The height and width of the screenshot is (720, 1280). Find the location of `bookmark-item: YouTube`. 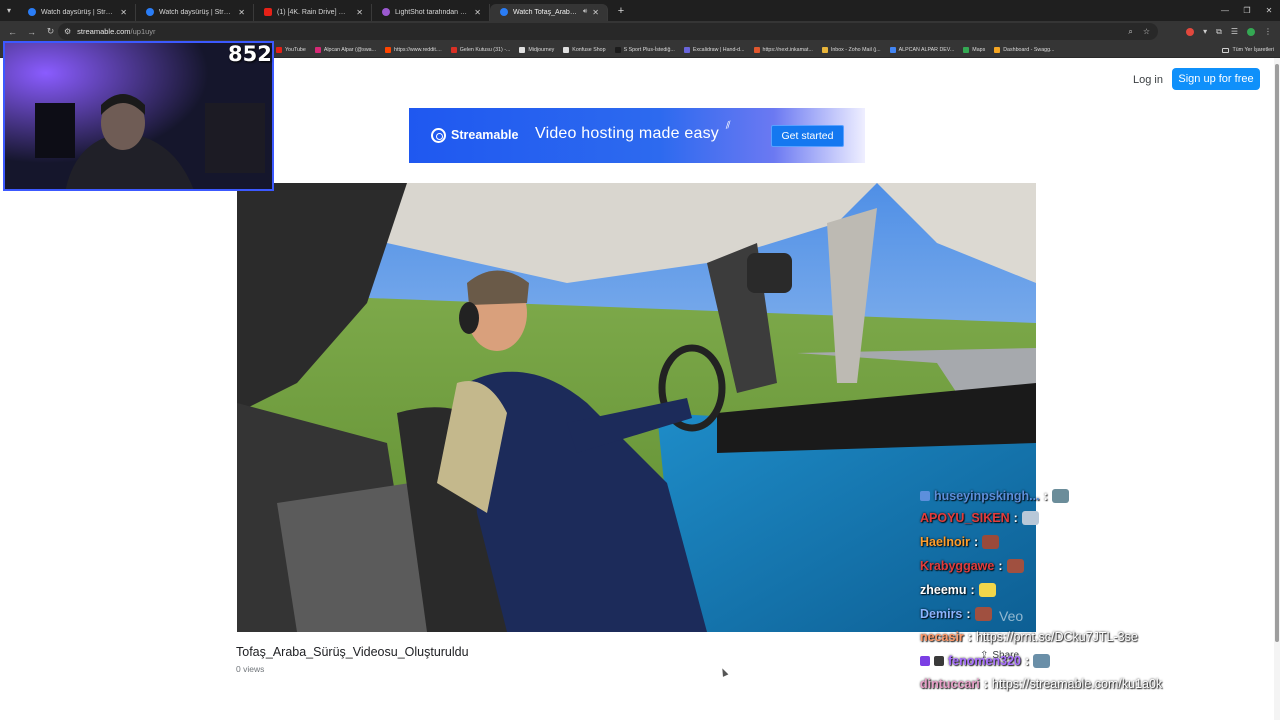

bookmark-item: YouTube is located at coordinates (291, 49).